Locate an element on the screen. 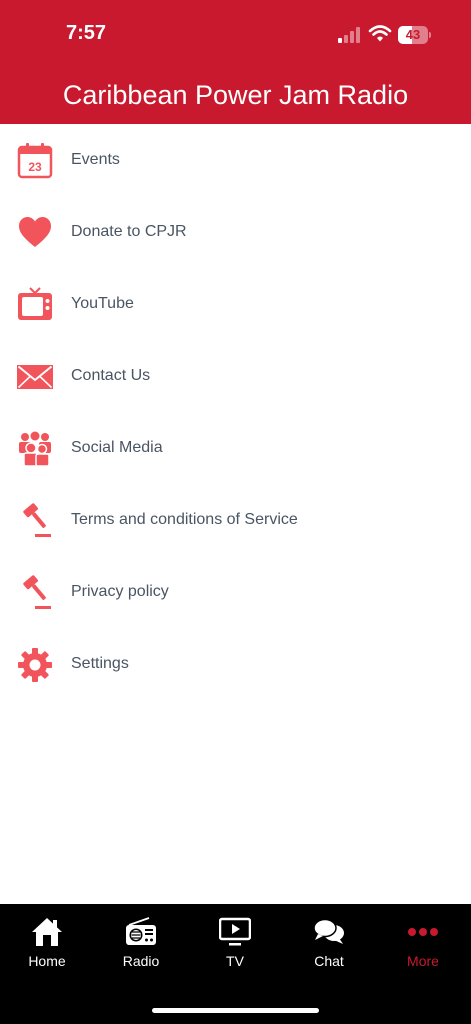  tab-chat: Chat is located at coordinates (329, 944).